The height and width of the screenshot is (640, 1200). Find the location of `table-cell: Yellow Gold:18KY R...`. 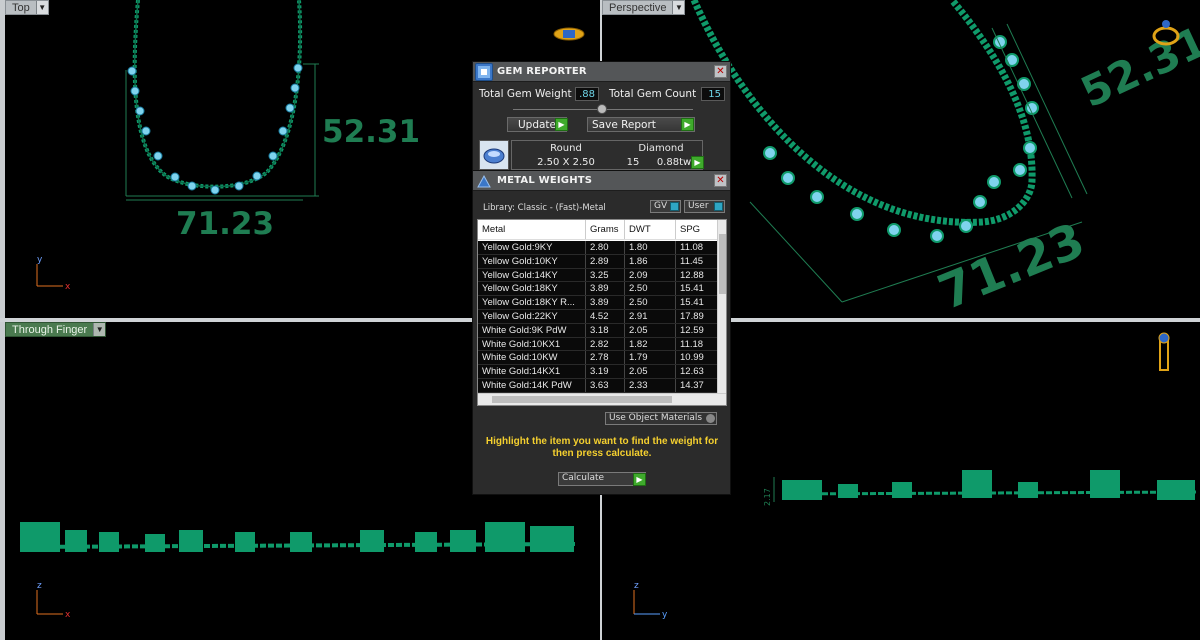

table-cell: Yellow Gold:18KY R... is located at coordinates (532, 302).